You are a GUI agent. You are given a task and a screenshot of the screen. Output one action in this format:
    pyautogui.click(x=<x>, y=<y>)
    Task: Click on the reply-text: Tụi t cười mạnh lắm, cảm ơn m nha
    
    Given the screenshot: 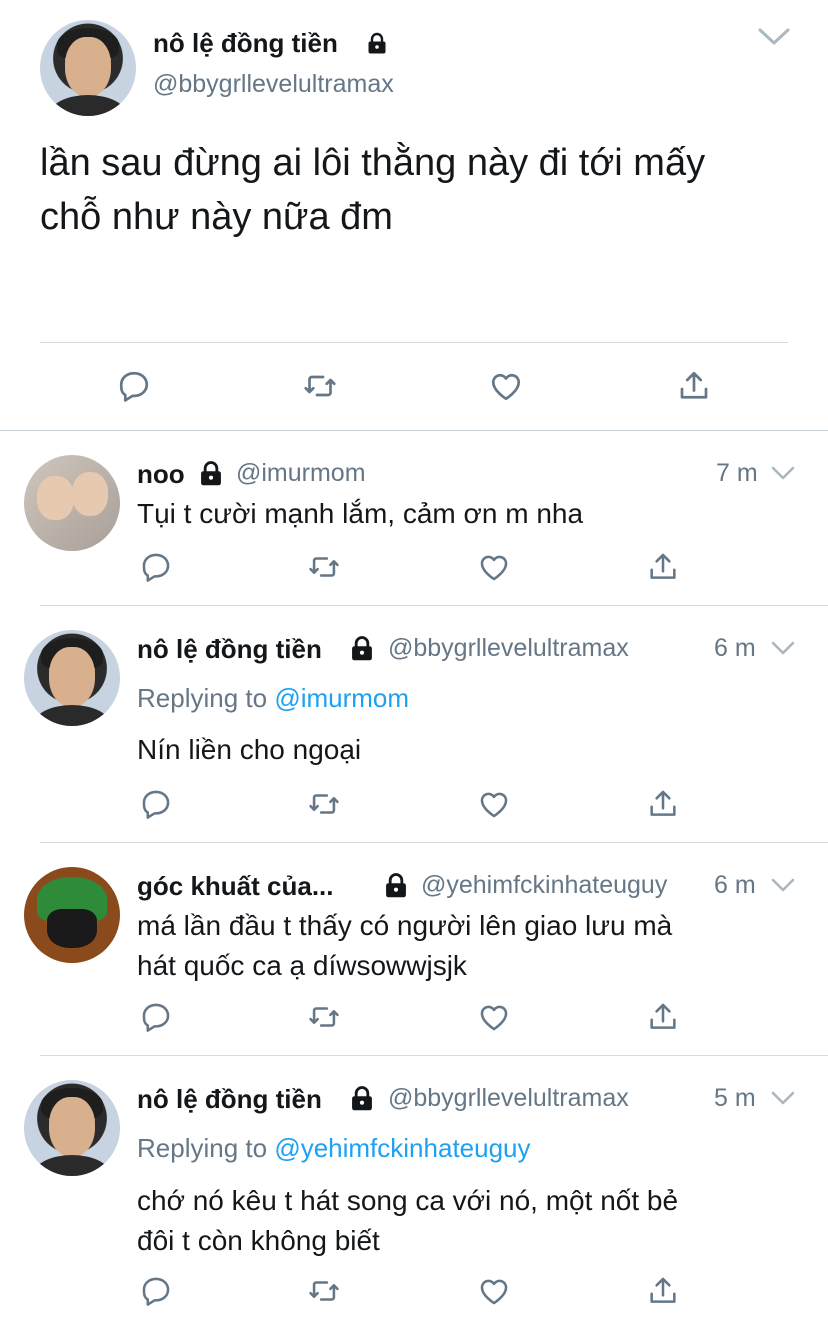 What is the action you would take?
    pyautogui.click(x=360, y=513)
    